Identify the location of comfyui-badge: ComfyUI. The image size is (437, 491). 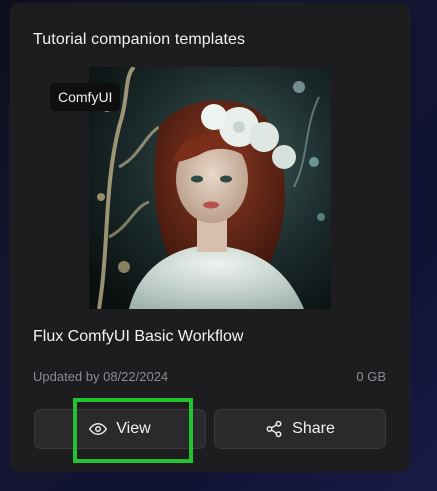
(85, 97).